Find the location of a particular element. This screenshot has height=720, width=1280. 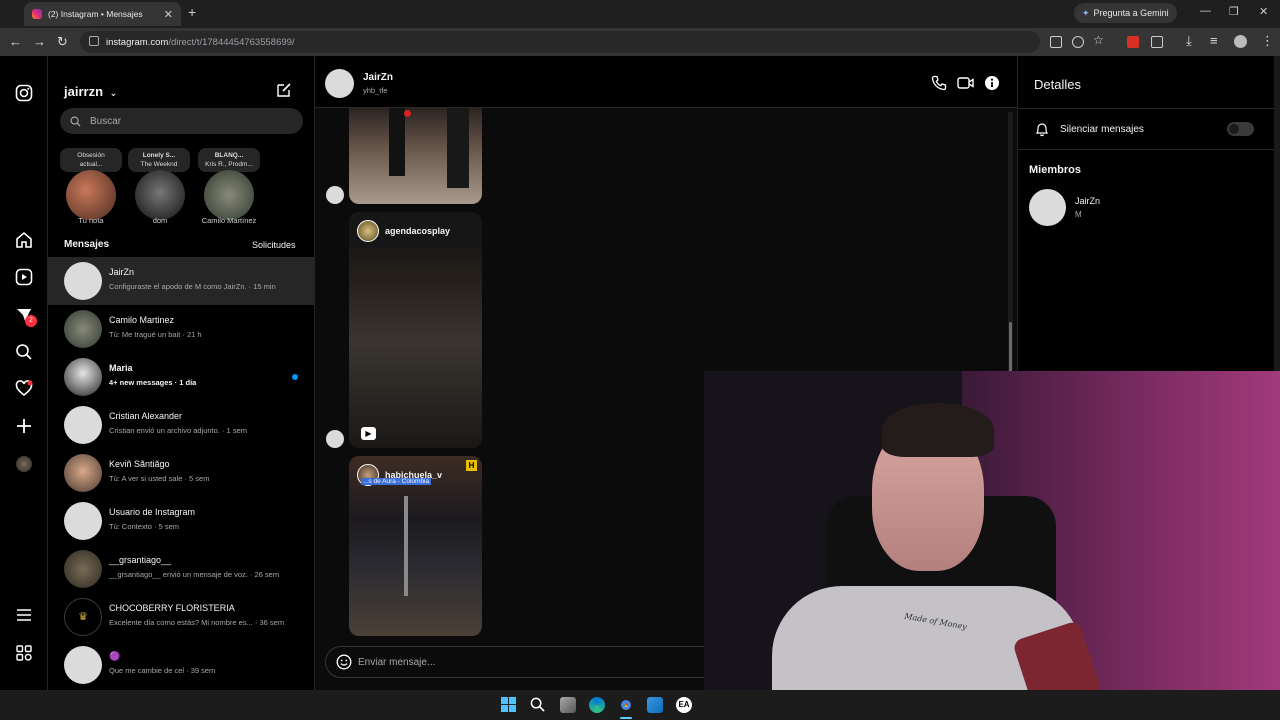

reload-icon: ↻ is located at coordinates (62, 42).